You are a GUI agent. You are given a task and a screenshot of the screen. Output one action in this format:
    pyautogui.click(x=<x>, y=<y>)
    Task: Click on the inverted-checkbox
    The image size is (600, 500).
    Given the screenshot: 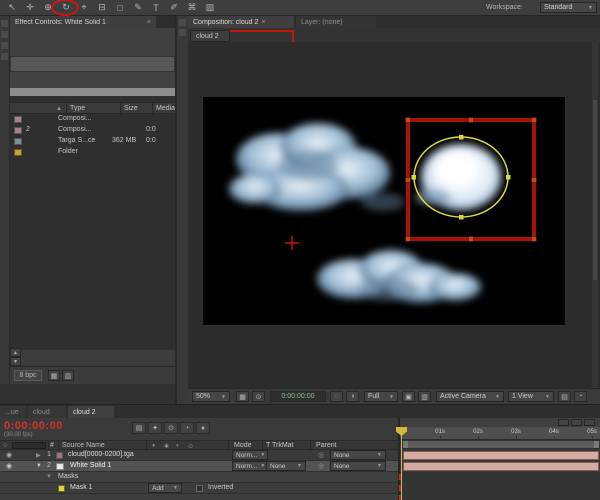 What is the action you would take?
    pyautogui.click(x=199, y=488)
    